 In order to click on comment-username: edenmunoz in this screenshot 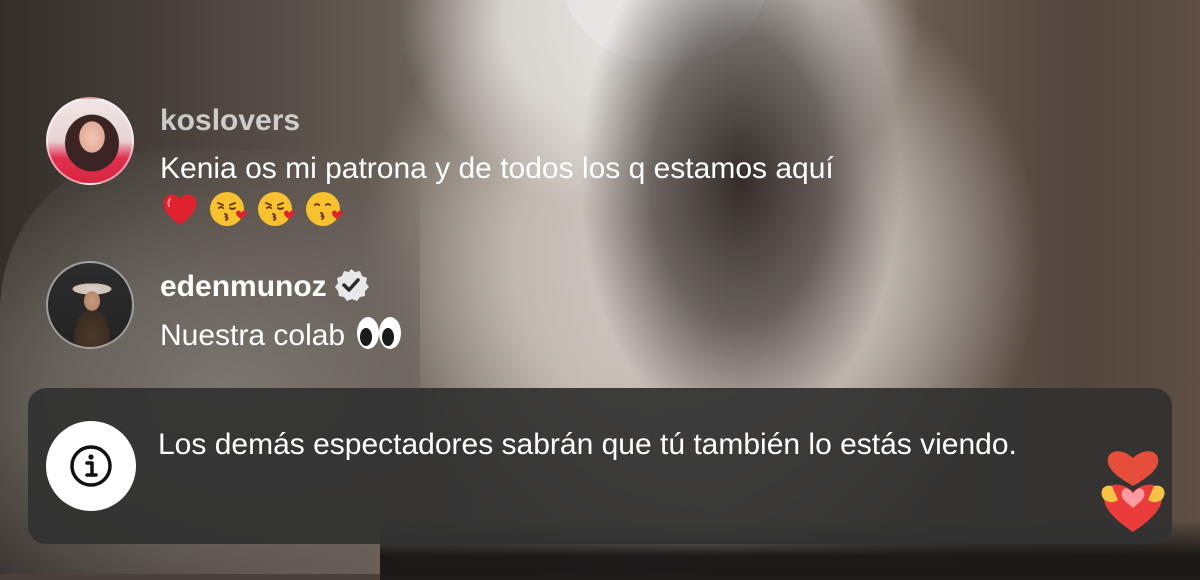, I will do `click(243, 286)`.